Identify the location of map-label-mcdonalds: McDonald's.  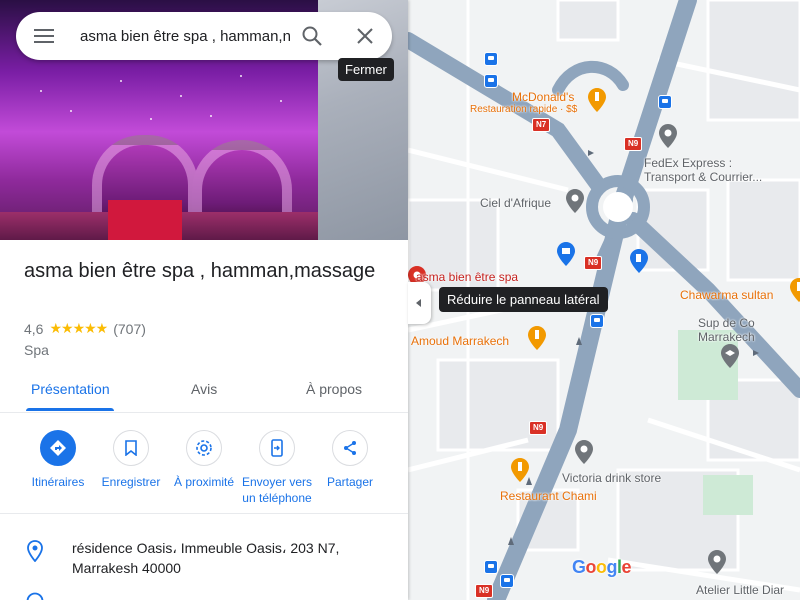
(543, 97).